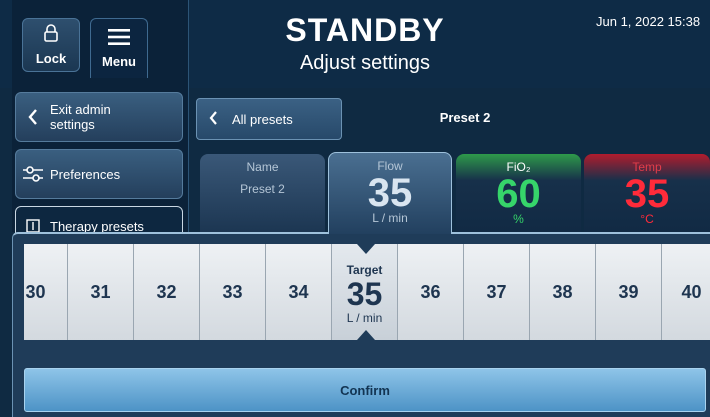 The width and height of the screenshot is (710, 417). I want to click on status-title: STANDBY, so click(365, 30).